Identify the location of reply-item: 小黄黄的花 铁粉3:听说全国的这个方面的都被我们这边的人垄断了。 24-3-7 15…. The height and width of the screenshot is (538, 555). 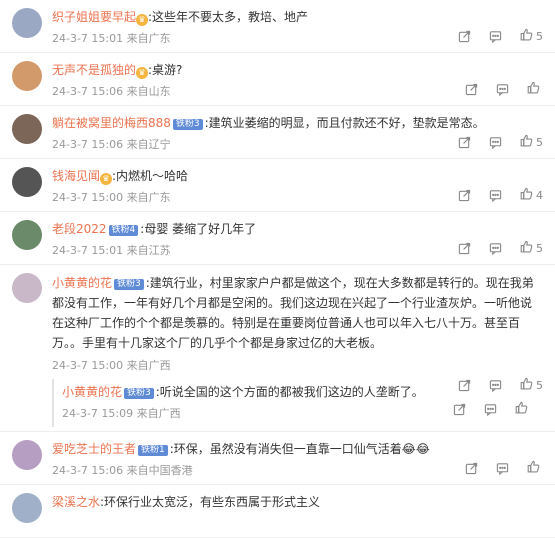
(297, 403).